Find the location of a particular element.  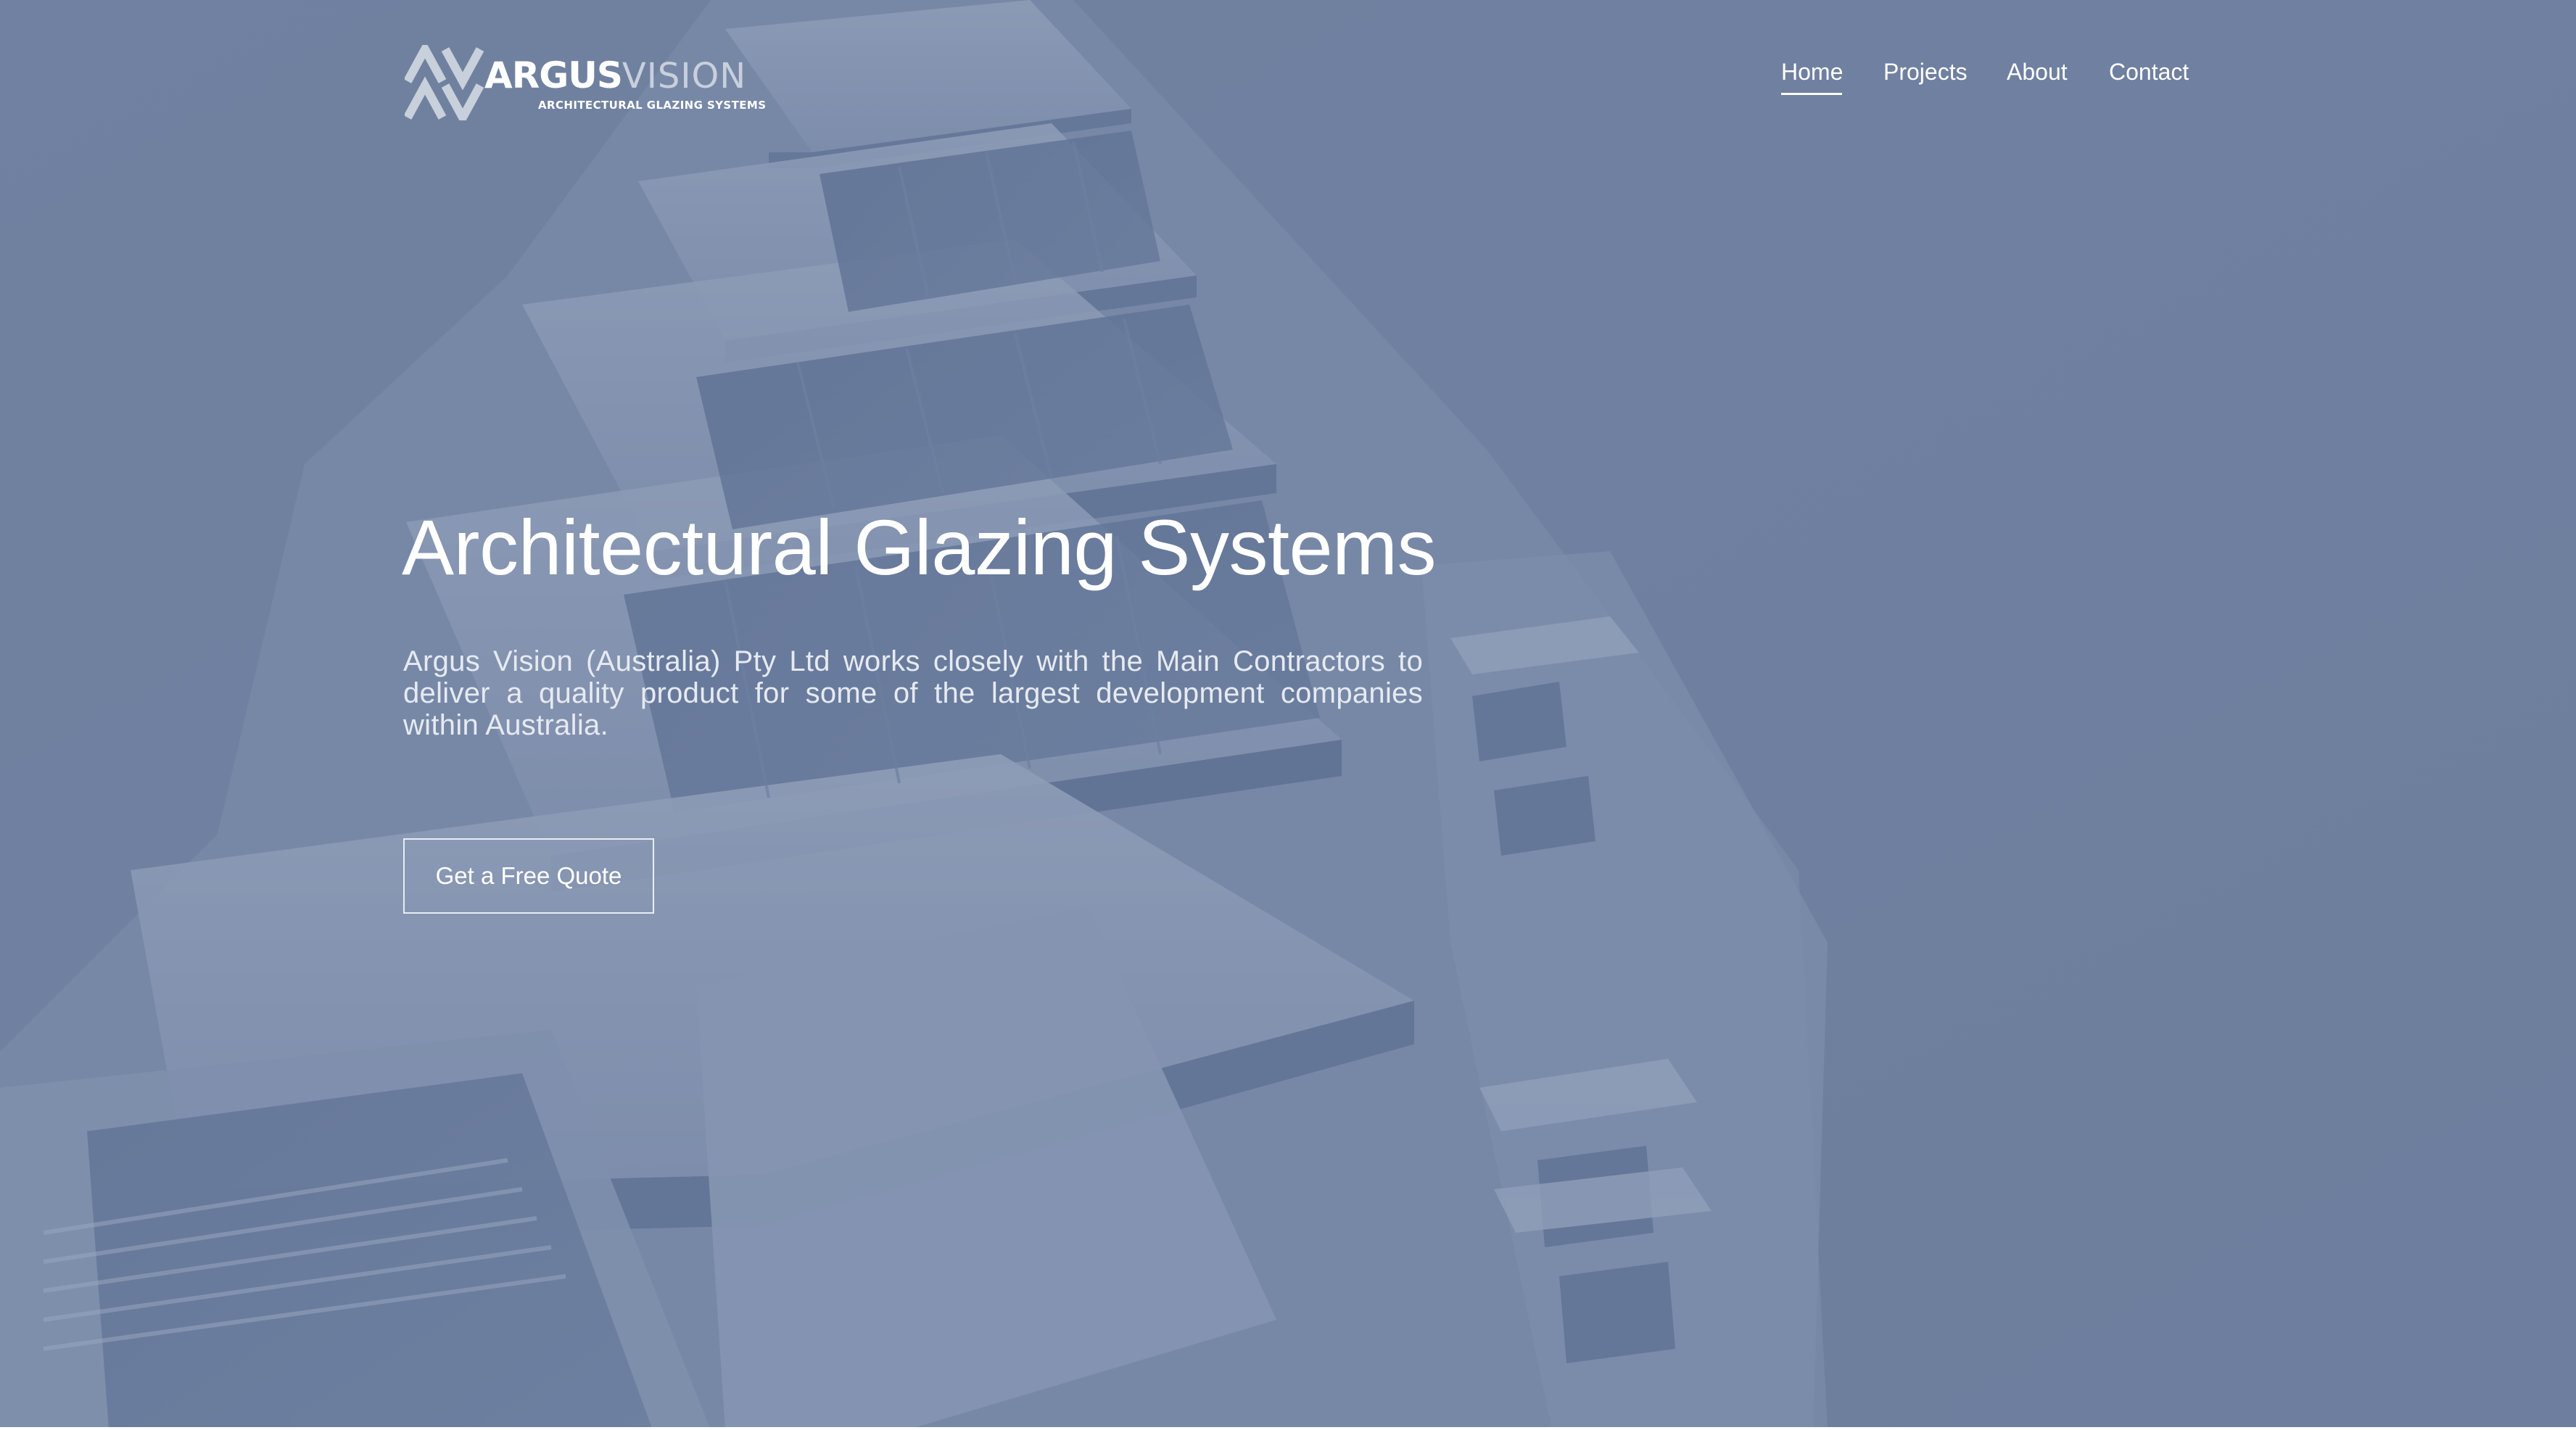

logo-name-bold: ARGUS is located at coordinates (553, 75).